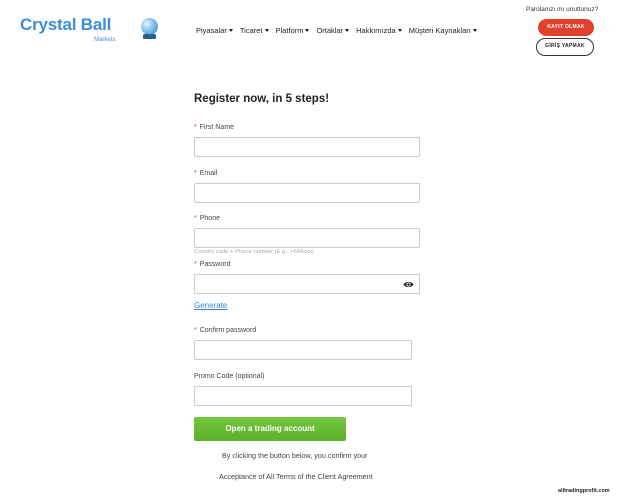 The height and width of the screenshot is (500, 617). Describe the element at coordinates (229, 376) in the screenshot. I see `promo-code-label: Promo Code (optional)` at that location.